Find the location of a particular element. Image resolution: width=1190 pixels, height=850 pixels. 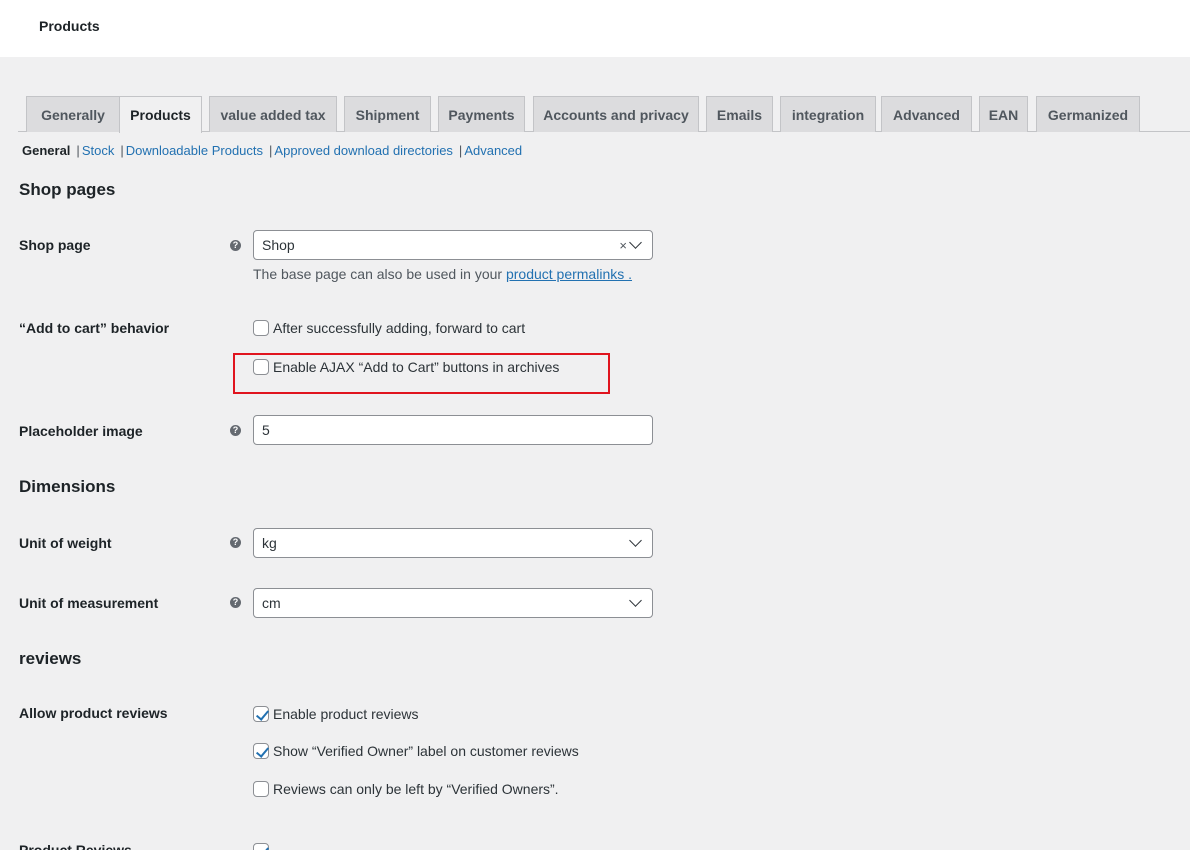

top-bar: Products is located at coordinates (595, 28).